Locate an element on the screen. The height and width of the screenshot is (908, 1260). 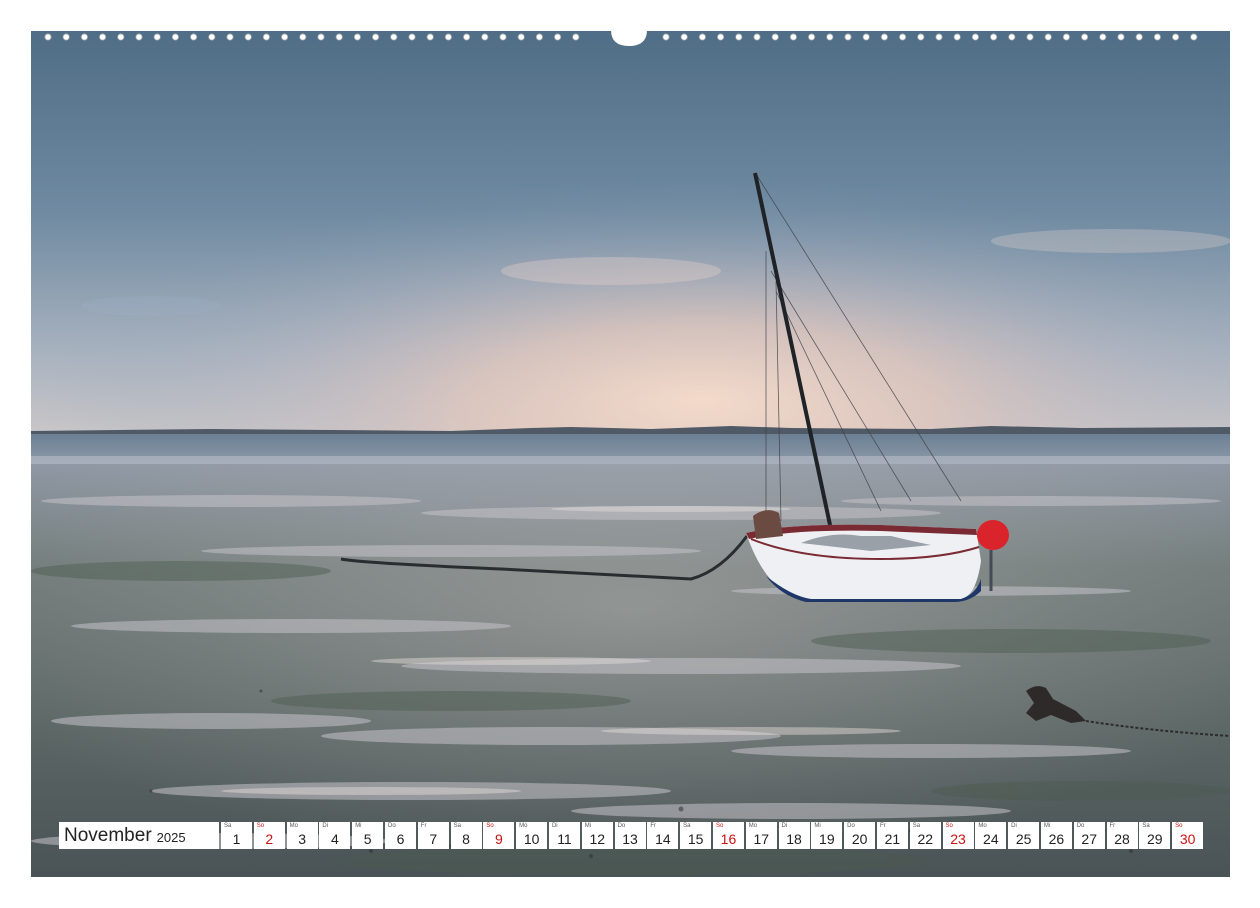
calendar-day-cell: Sa 29 is located at coordinates (1155, 835).